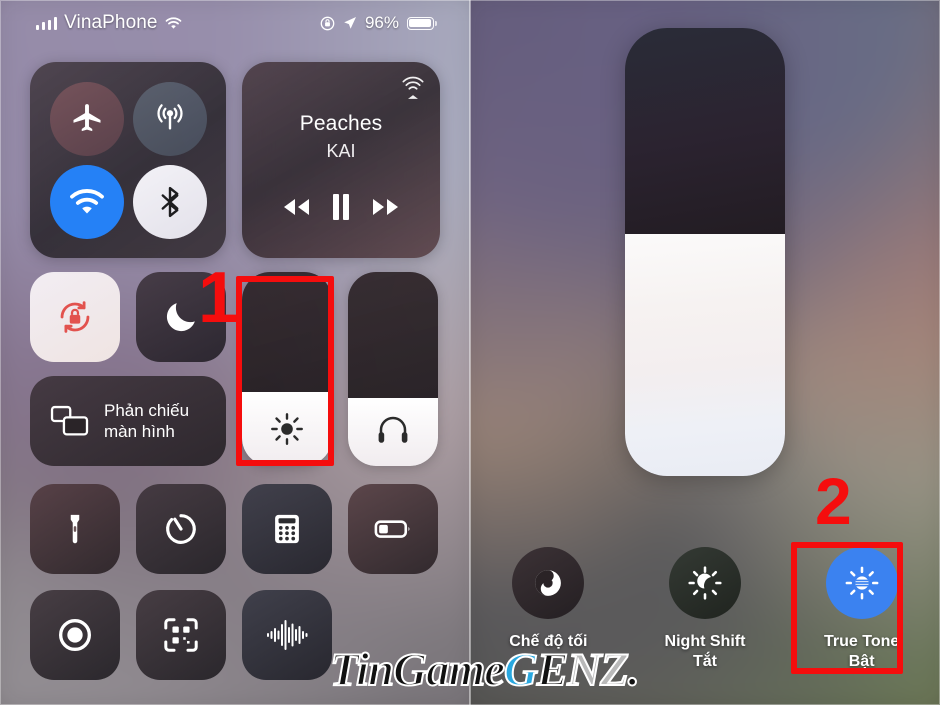  I want to click on airplane-icon, so click(86, 117).